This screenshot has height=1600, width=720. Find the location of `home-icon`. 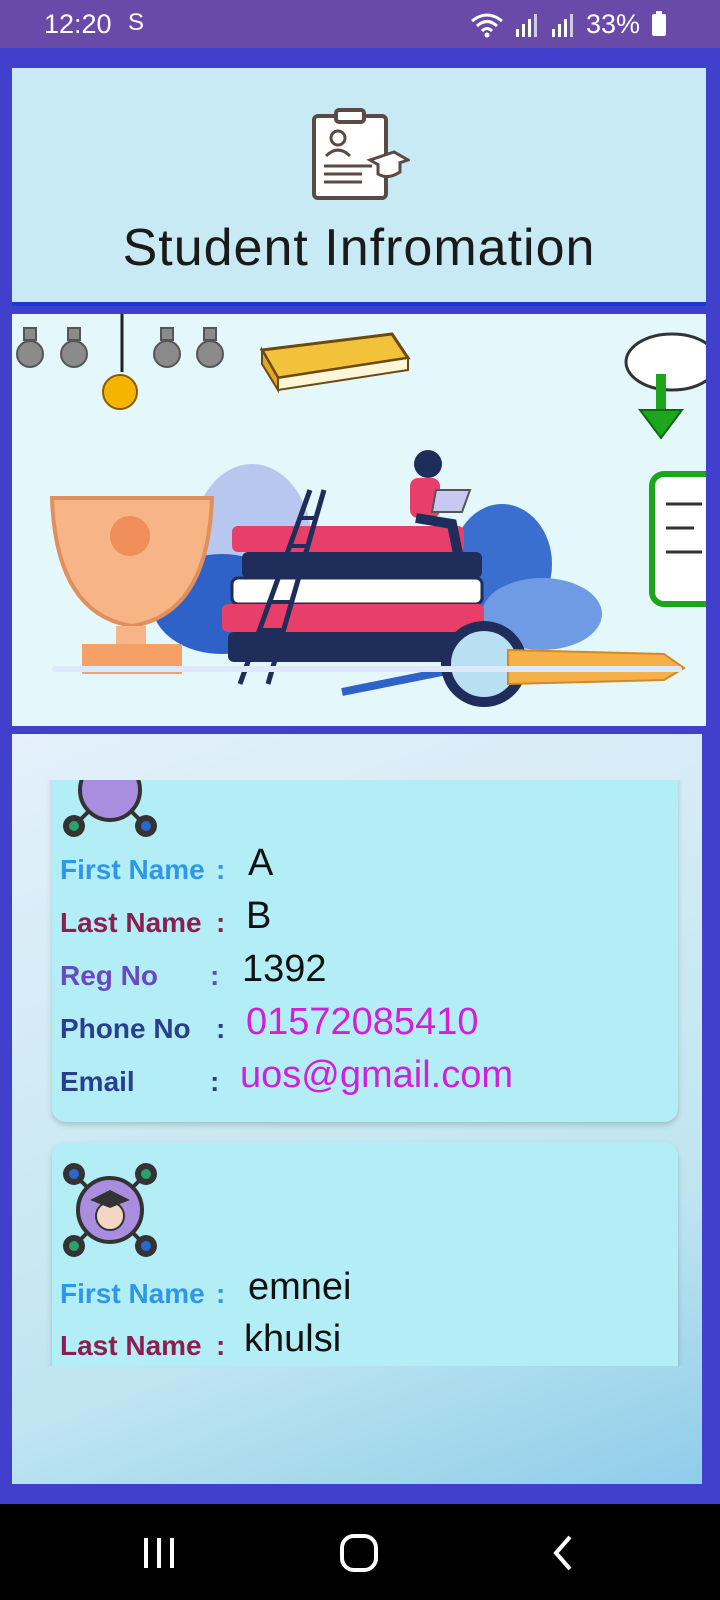

home-icon is located at coordinates (360, 1553).